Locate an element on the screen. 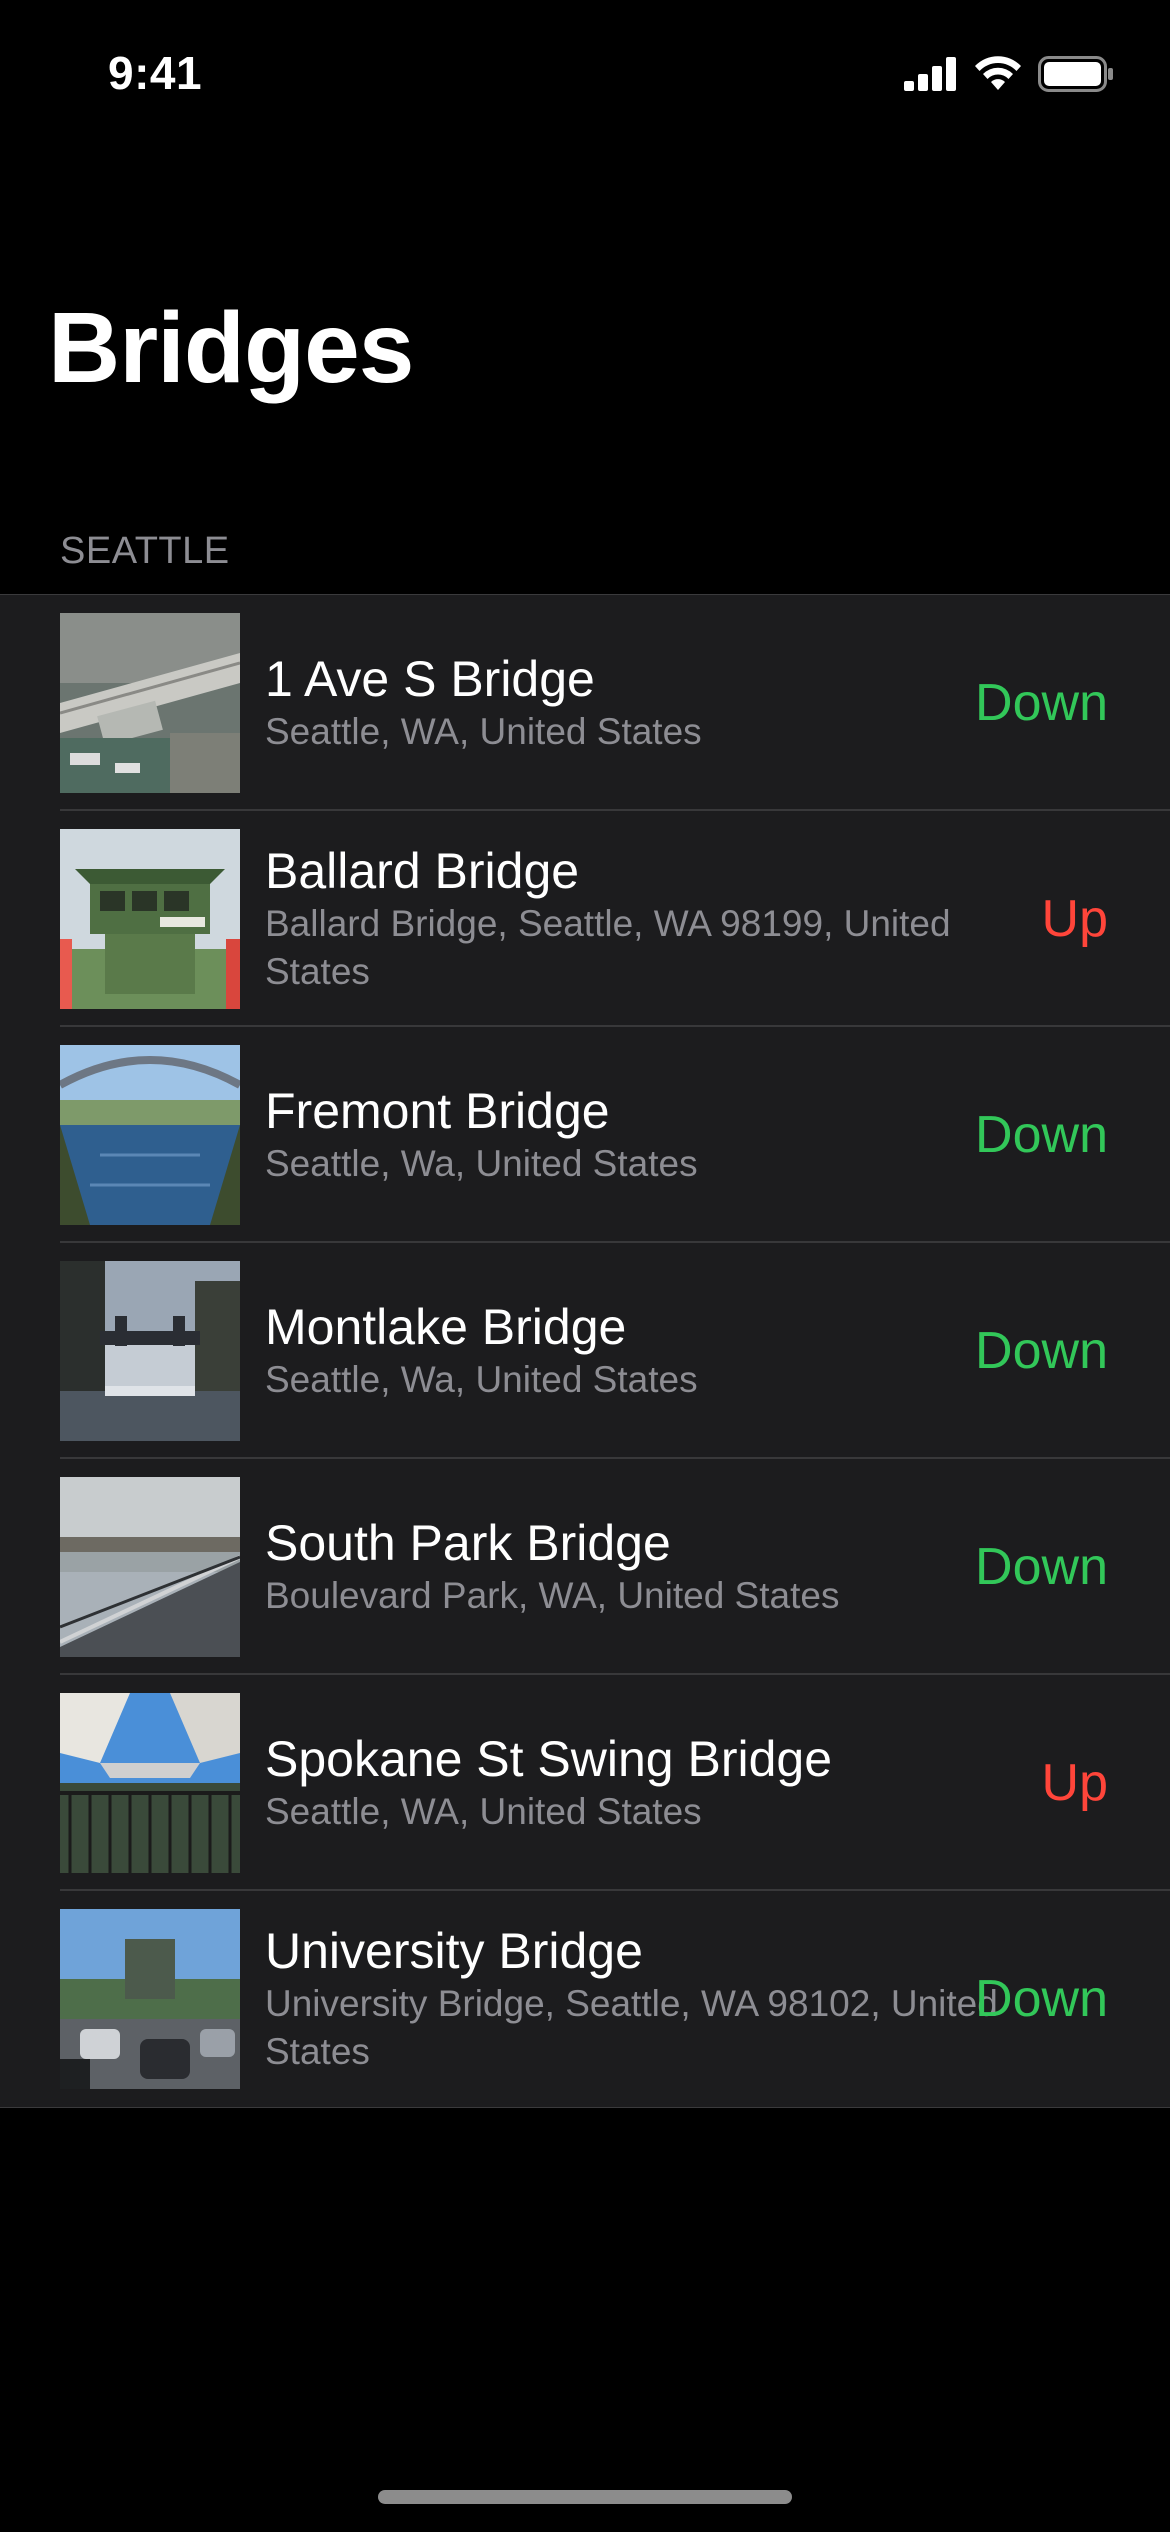 This screenshot has height=2532, width=1170. section-header: SEATTLE is located at coordinates (145, 551).